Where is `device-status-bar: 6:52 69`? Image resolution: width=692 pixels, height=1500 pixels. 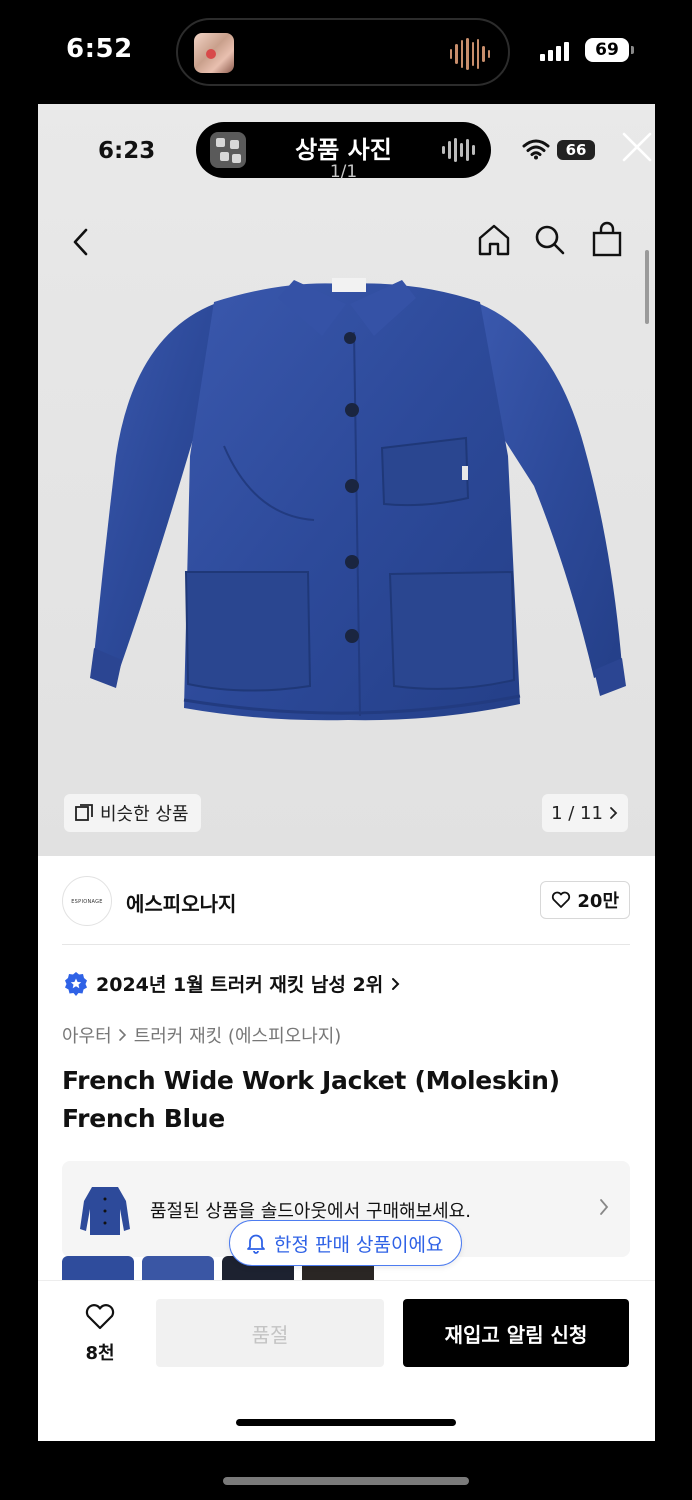 device-status-bar: 6:52 69 is located at coordinates (346, 52).